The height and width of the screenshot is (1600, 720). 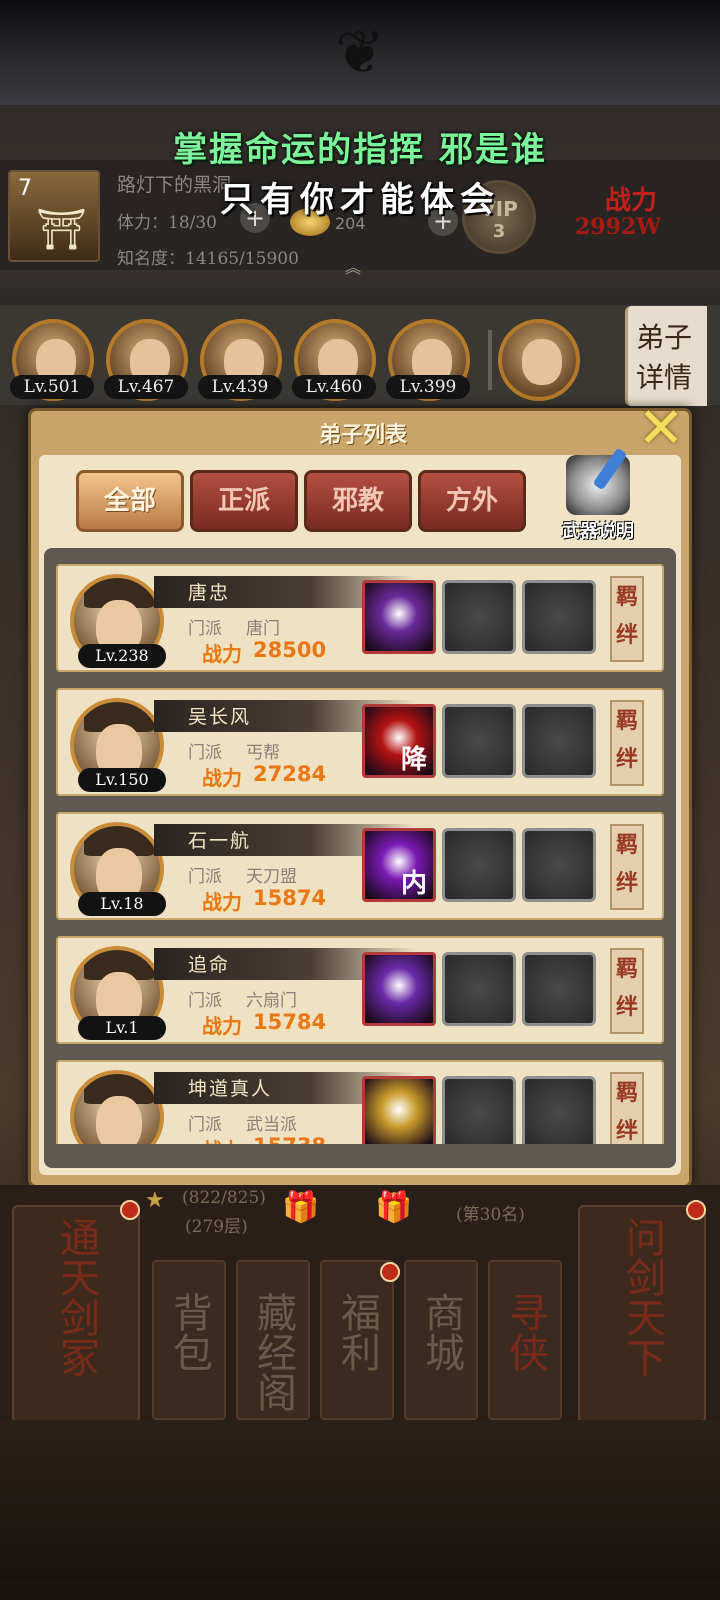 I want to click on disciple-name: 唐忠, so click(x=209, y=593).